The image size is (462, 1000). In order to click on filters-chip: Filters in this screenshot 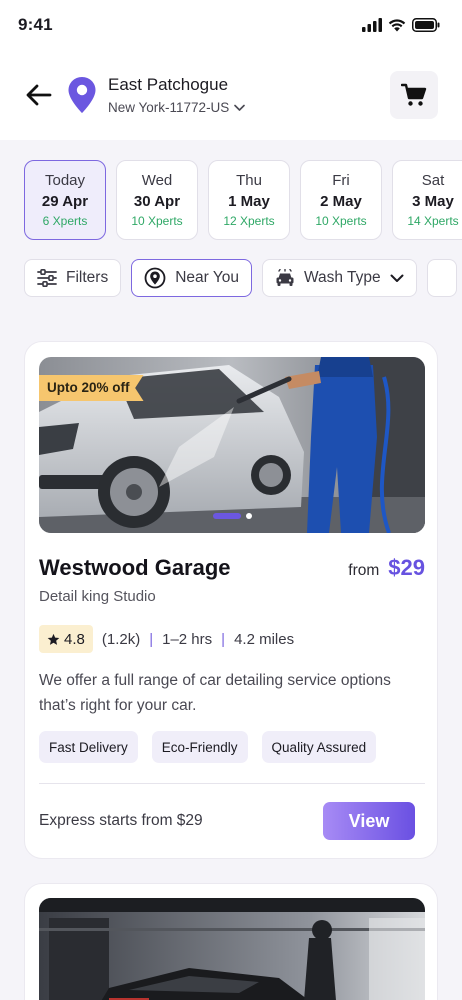, I will do `click(73, 278)`.